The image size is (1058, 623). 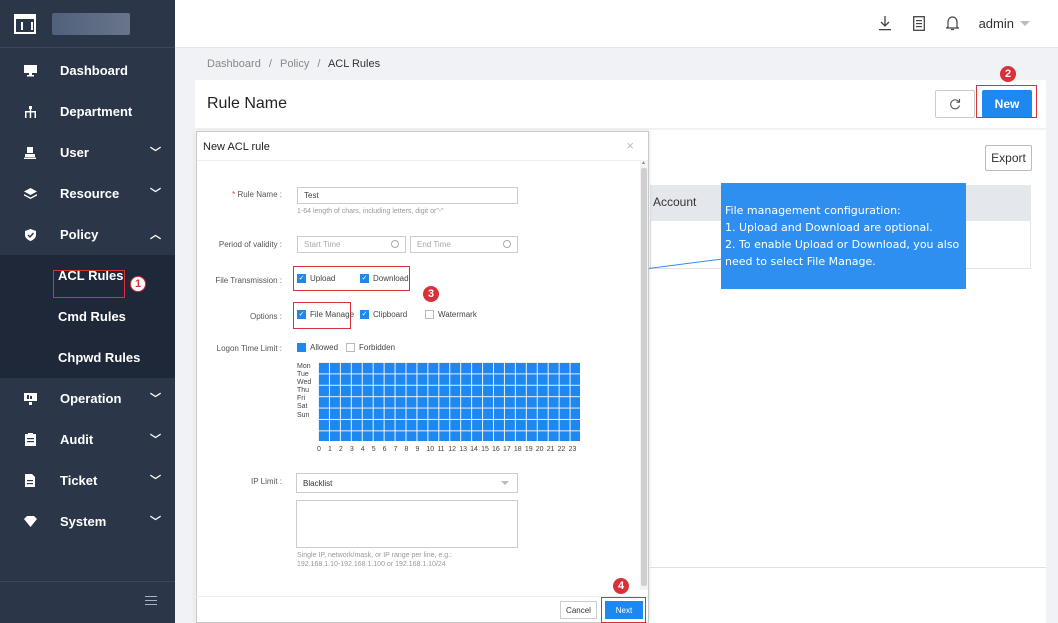 I want to click on top-header: admin, so click(x=616, y=24).